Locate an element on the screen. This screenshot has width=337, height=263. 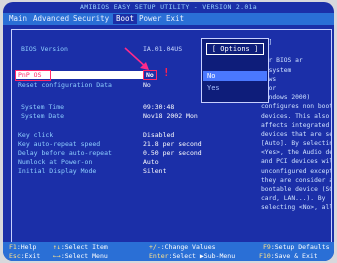
key-repeat-speed-label: Key auto-repeat speed is located at coordinates (59, 144).